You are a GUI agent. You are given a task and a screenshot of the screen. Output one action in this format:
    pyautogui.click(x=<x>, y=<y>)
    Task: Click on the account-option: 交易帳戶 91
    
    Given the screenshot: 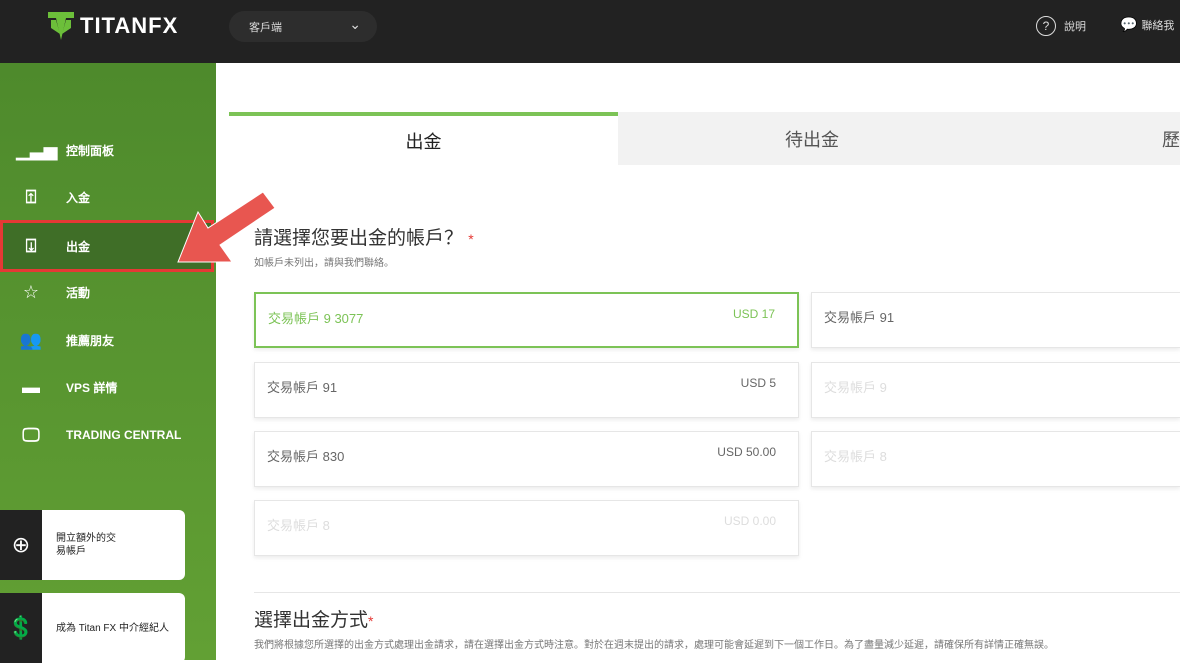 What is the action you would take?
    pyautogui.click(x=995, y=320)
    